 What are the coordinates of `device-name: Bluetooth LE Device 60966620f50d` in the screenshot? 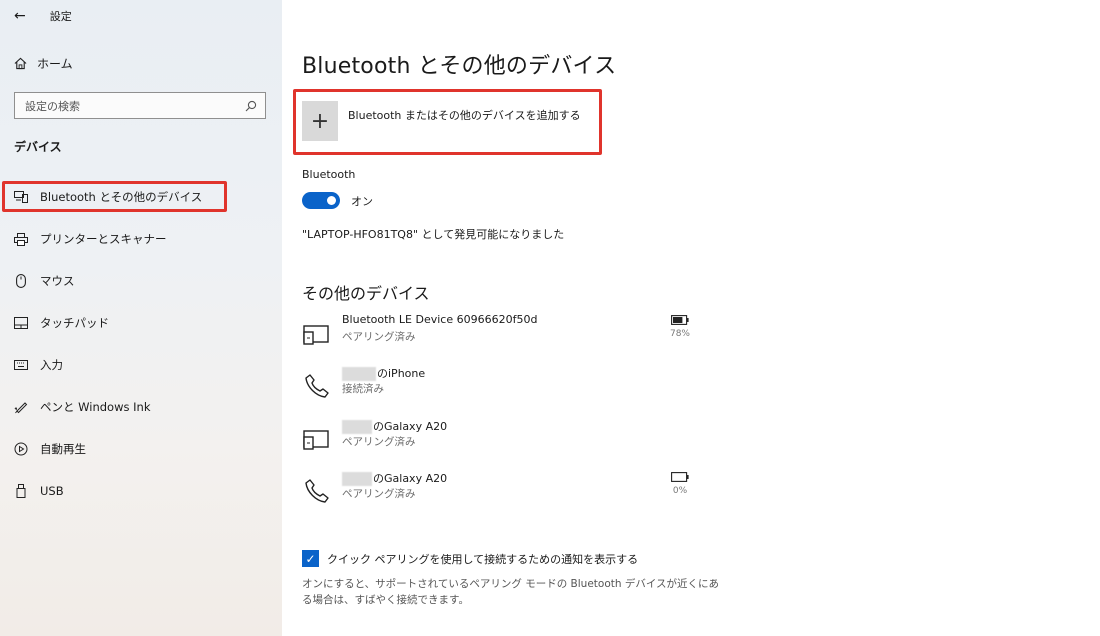 It's located at (440, 319).